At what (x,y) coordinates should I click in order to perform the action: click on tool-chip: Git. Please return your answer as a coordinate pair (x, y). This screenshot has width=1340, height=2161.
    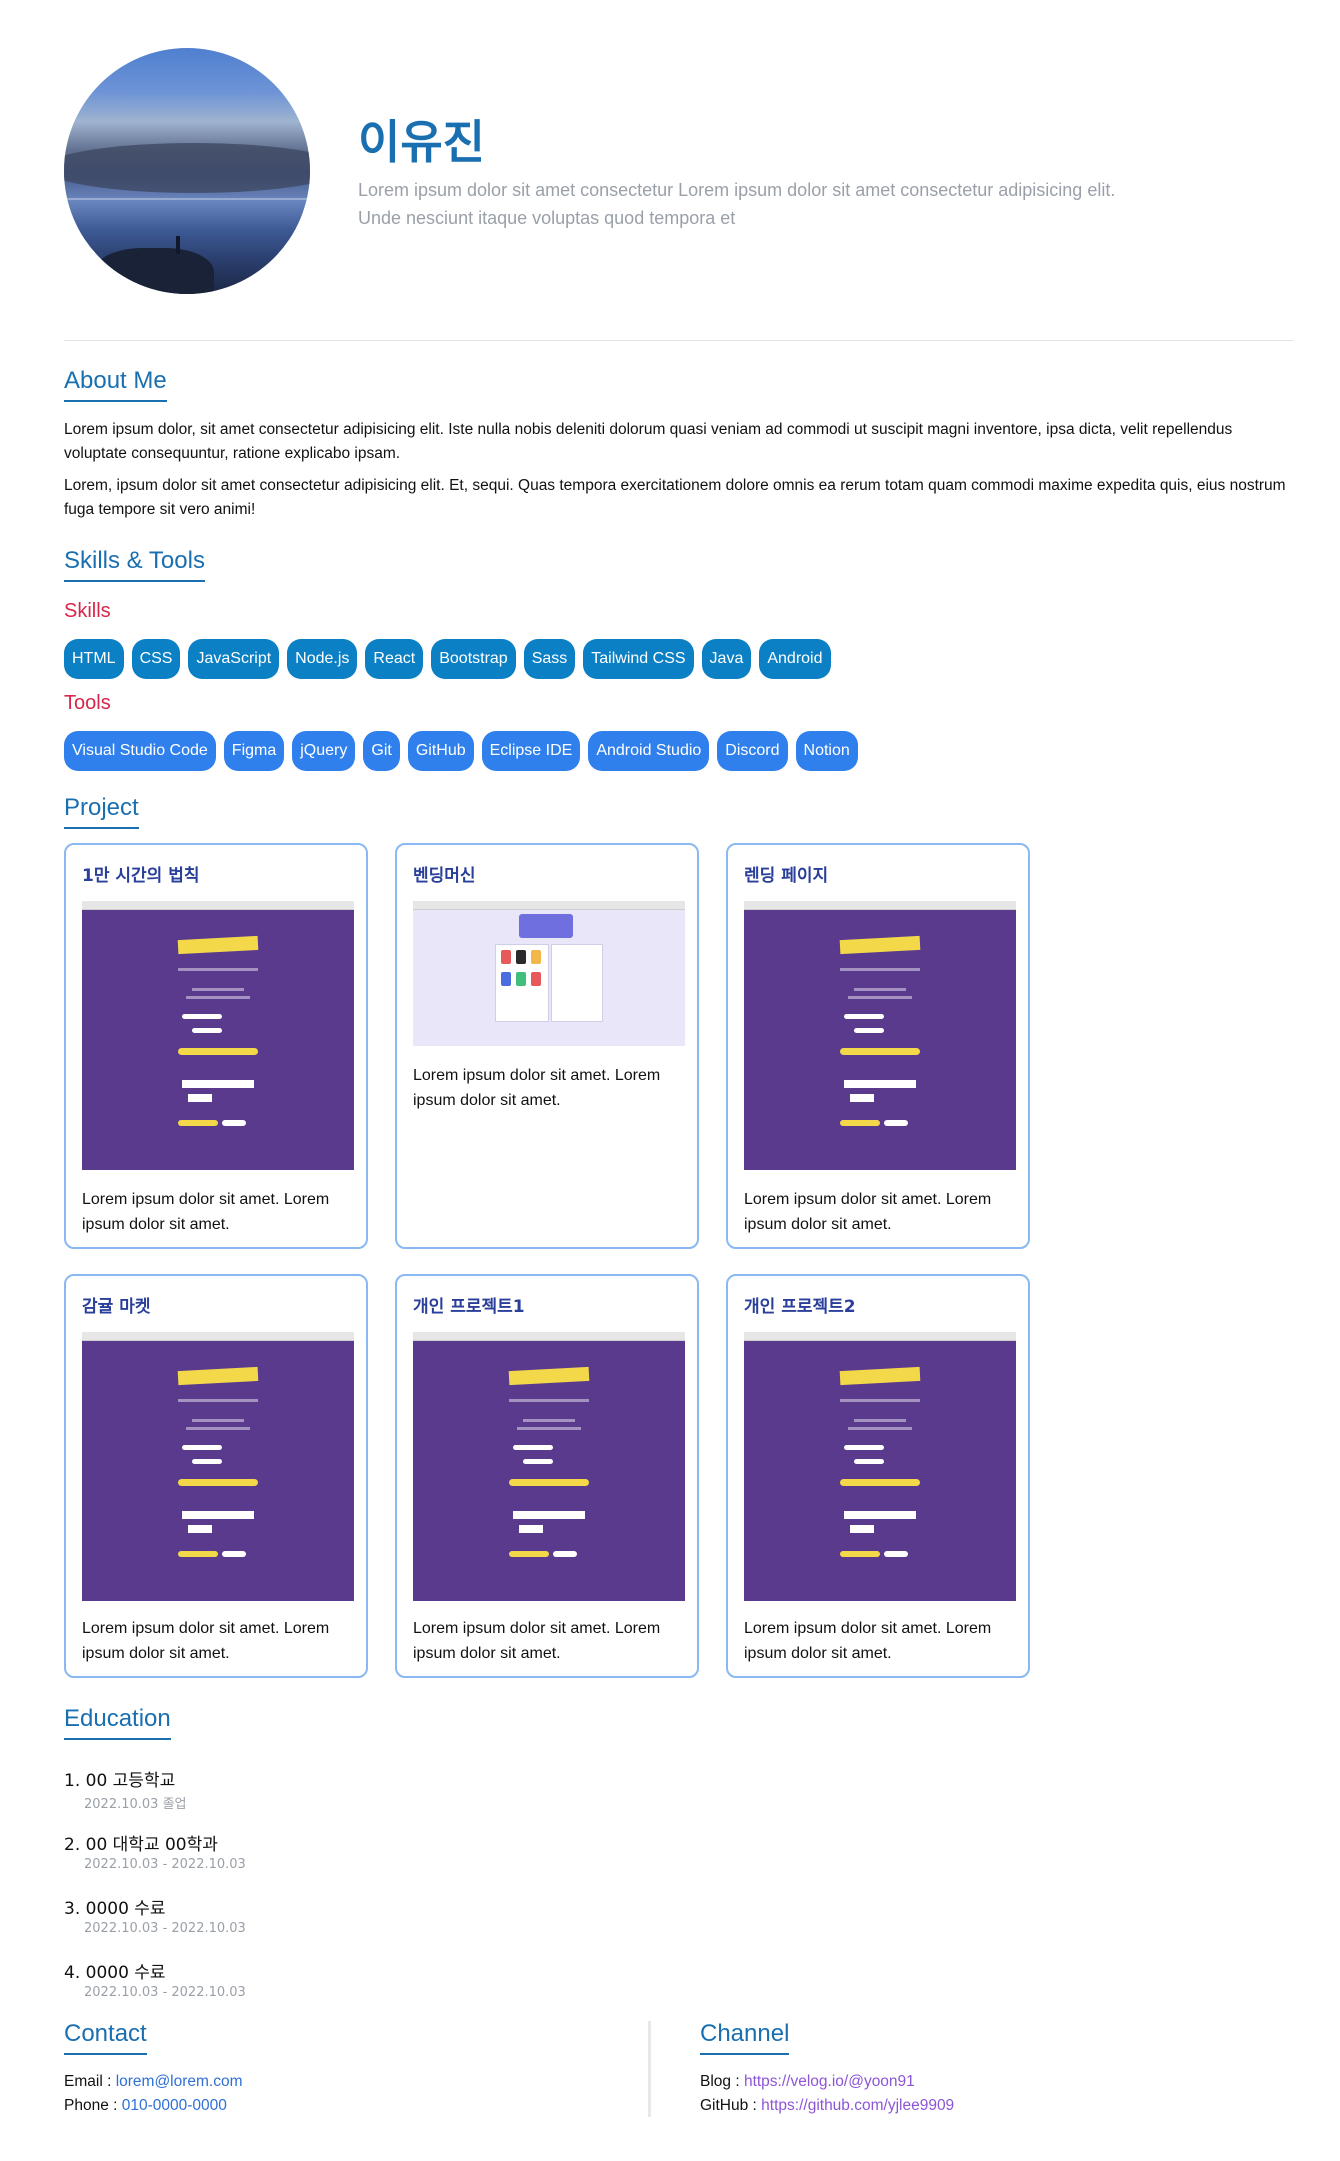
    Looking at the image, I should click on (381, 751).